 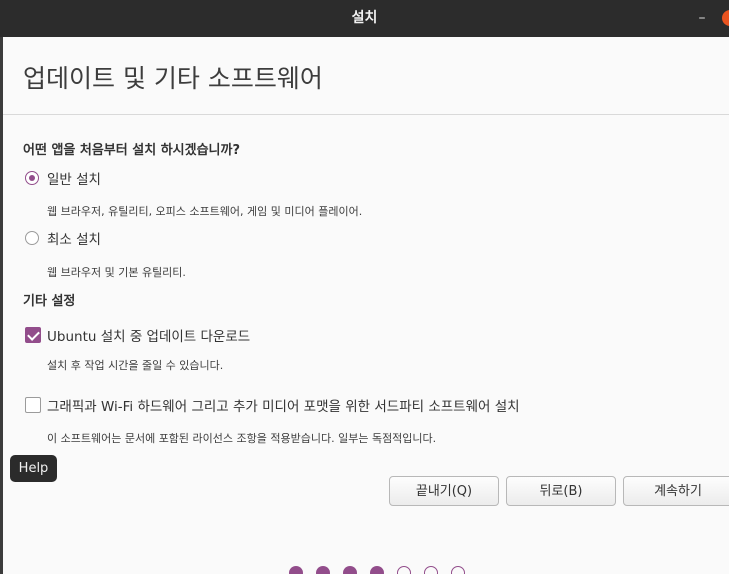 I want to click on download-updates-description: 설치 후 작업 시간을 줄일 수 있습니다., so click(x=135, y=365).